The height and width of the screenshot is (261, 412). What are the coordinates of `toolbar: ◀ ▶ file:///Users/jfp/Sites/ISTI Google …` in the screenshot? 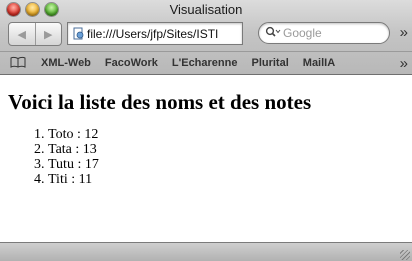 It's located at (206, 34).